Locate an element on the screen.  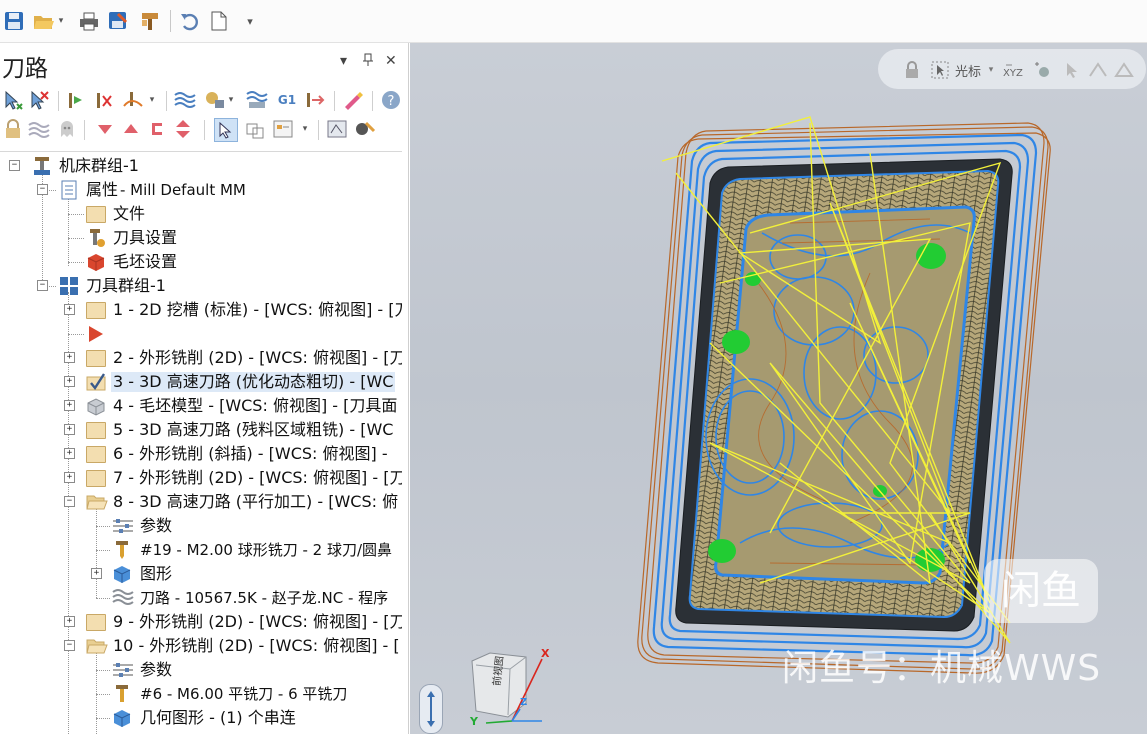
operation-label: 7 - 外形铣削 (2D) - [WCS: 俯视图] - [刀 is located at coordinates (257, 477).